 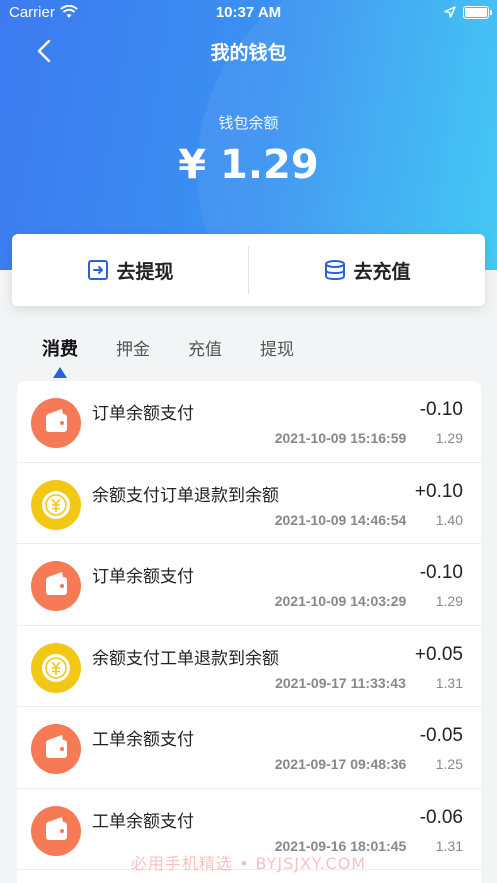 What do you see at coordinates (60, 372) in the screenshot?
I see `tab-active-indicator` at bounding box center [60, 372].